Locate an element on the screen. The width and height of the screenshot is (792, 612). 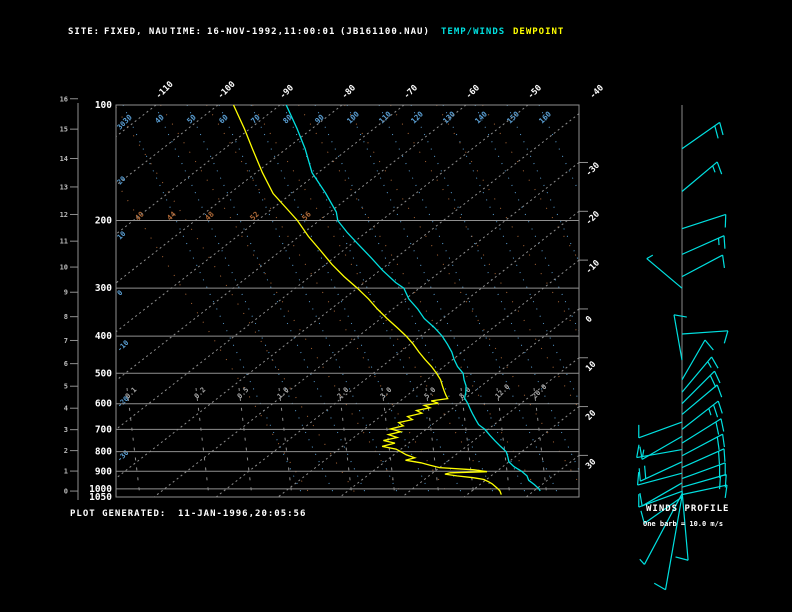
svg-text: 0.1 is located at coordinates (131, 393).